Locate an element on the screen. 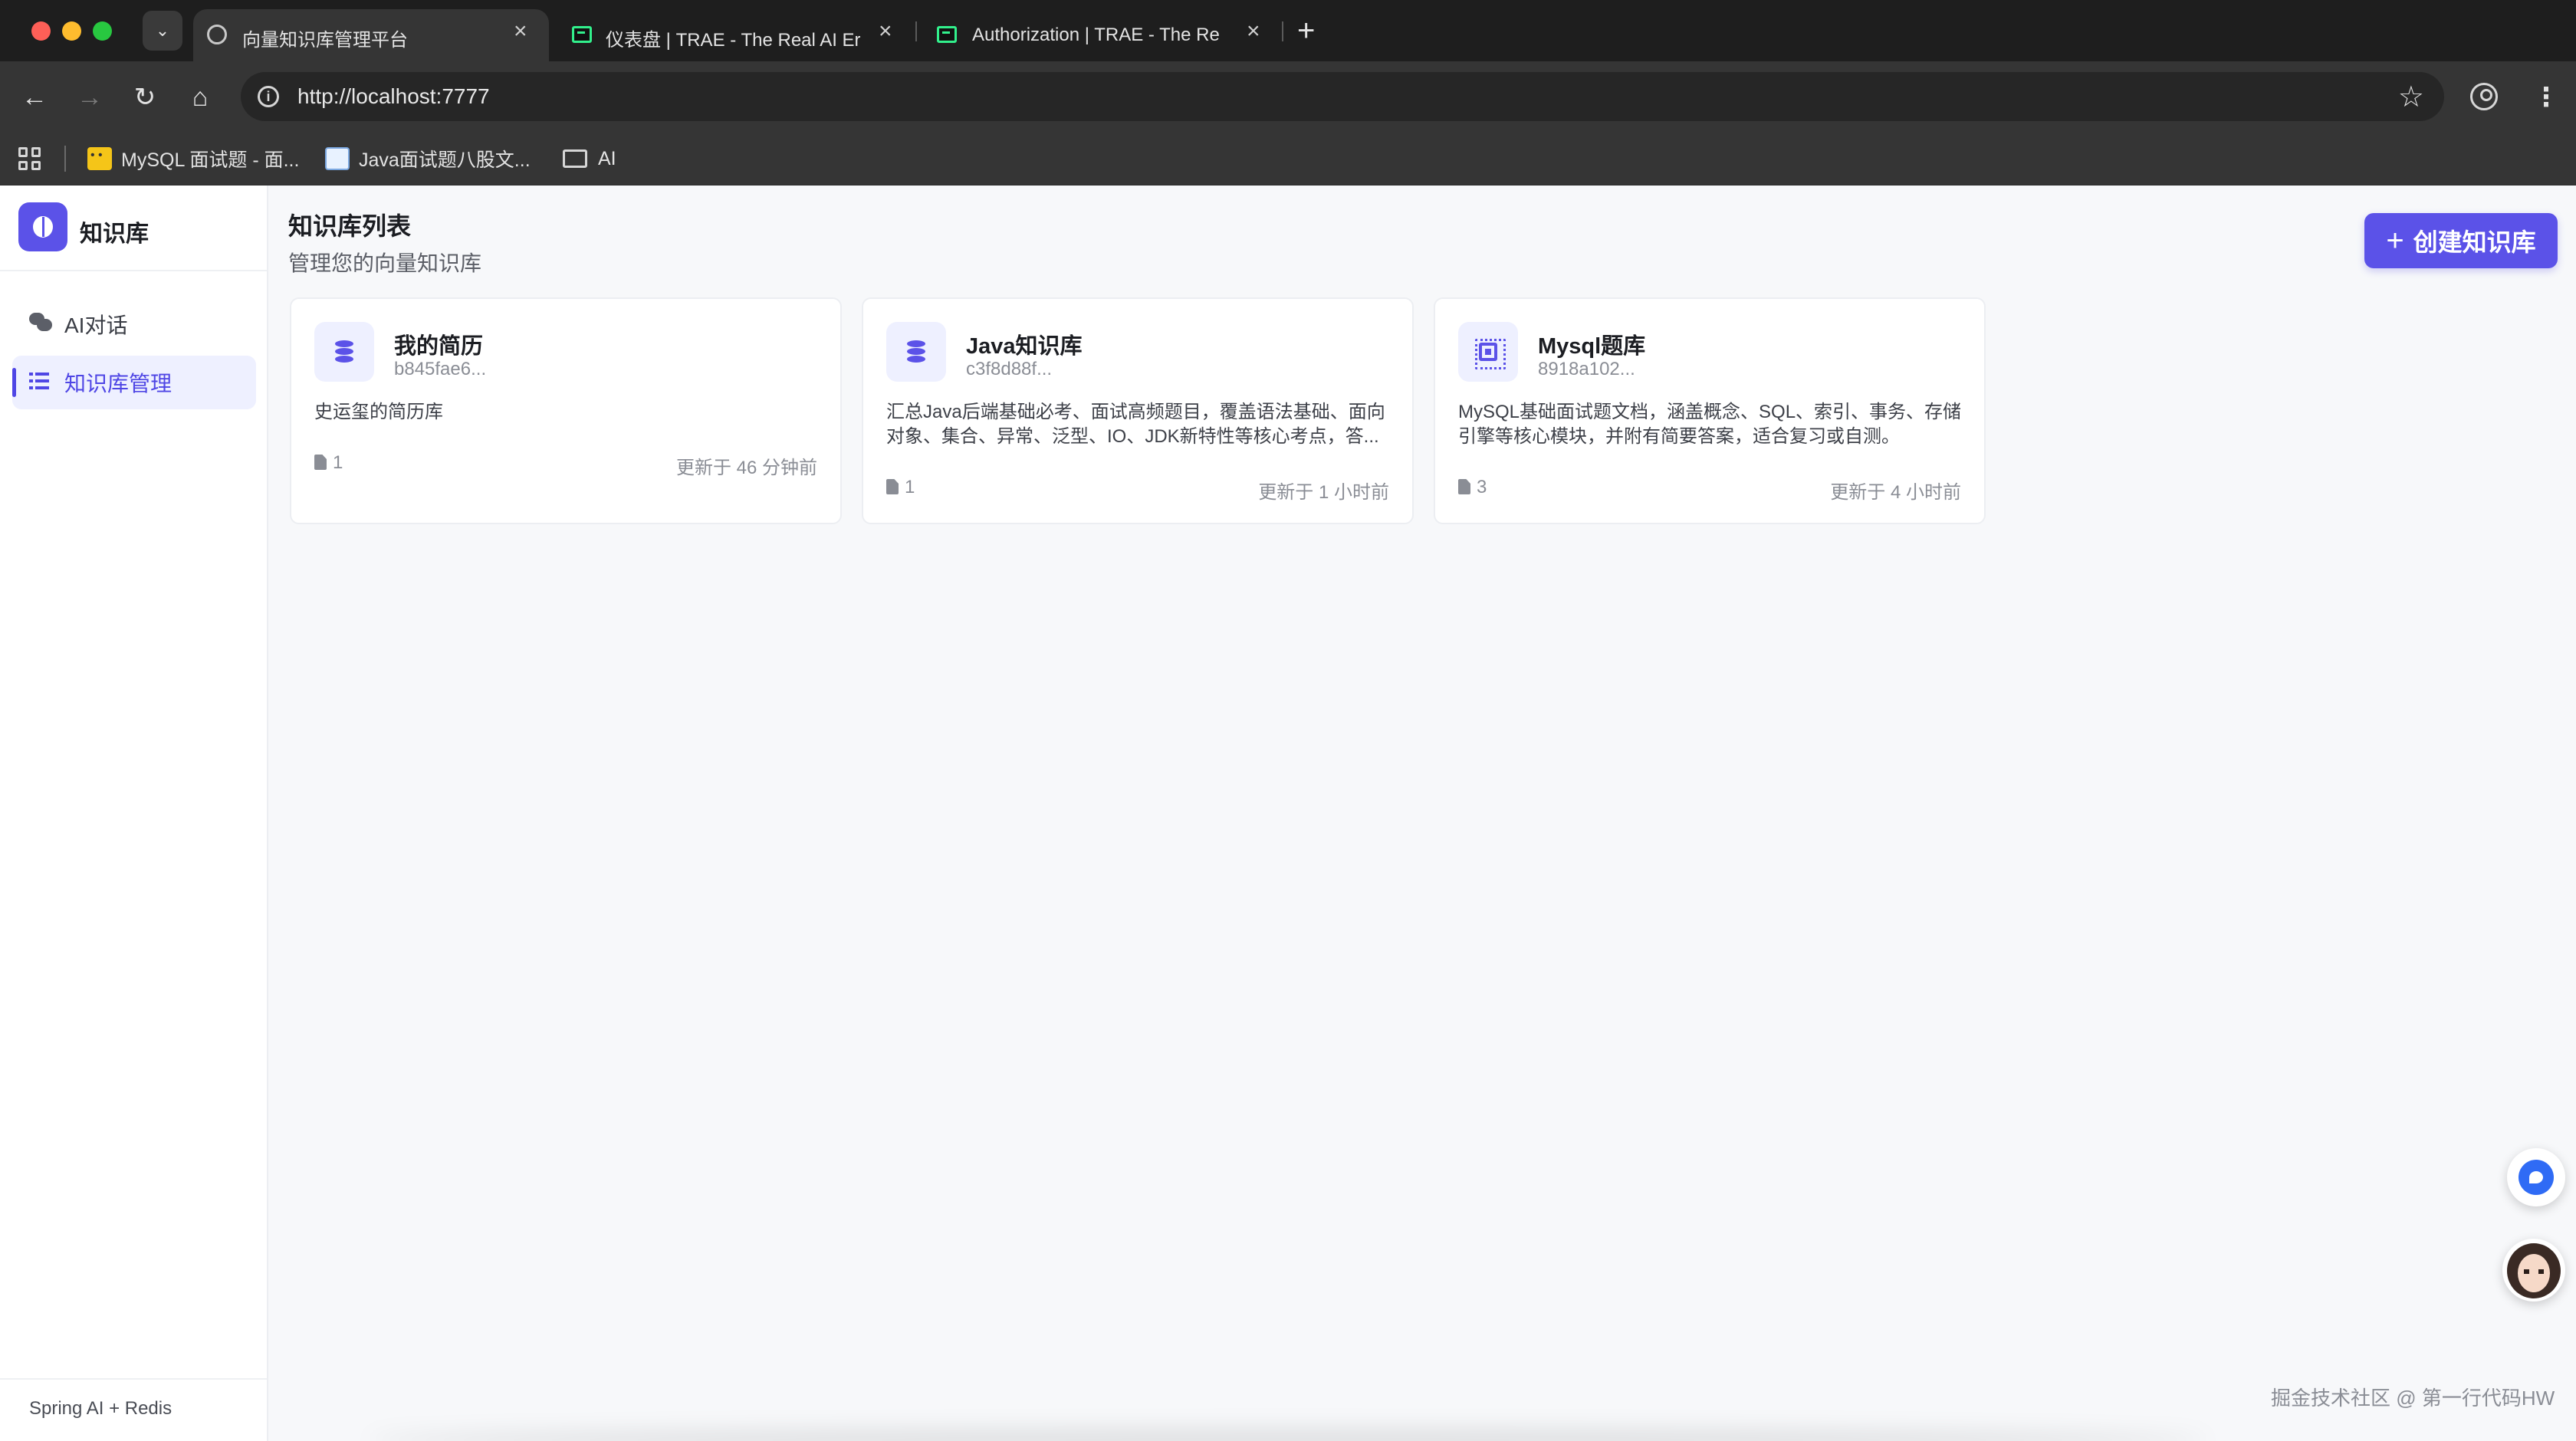  back-button: ← is located at coordinates (34, 97).